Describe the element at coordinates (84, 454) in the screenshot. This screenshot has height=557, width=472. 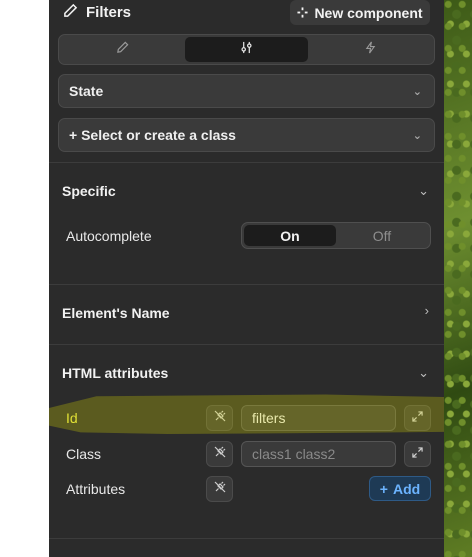
I see `class-label: Class` at that location.